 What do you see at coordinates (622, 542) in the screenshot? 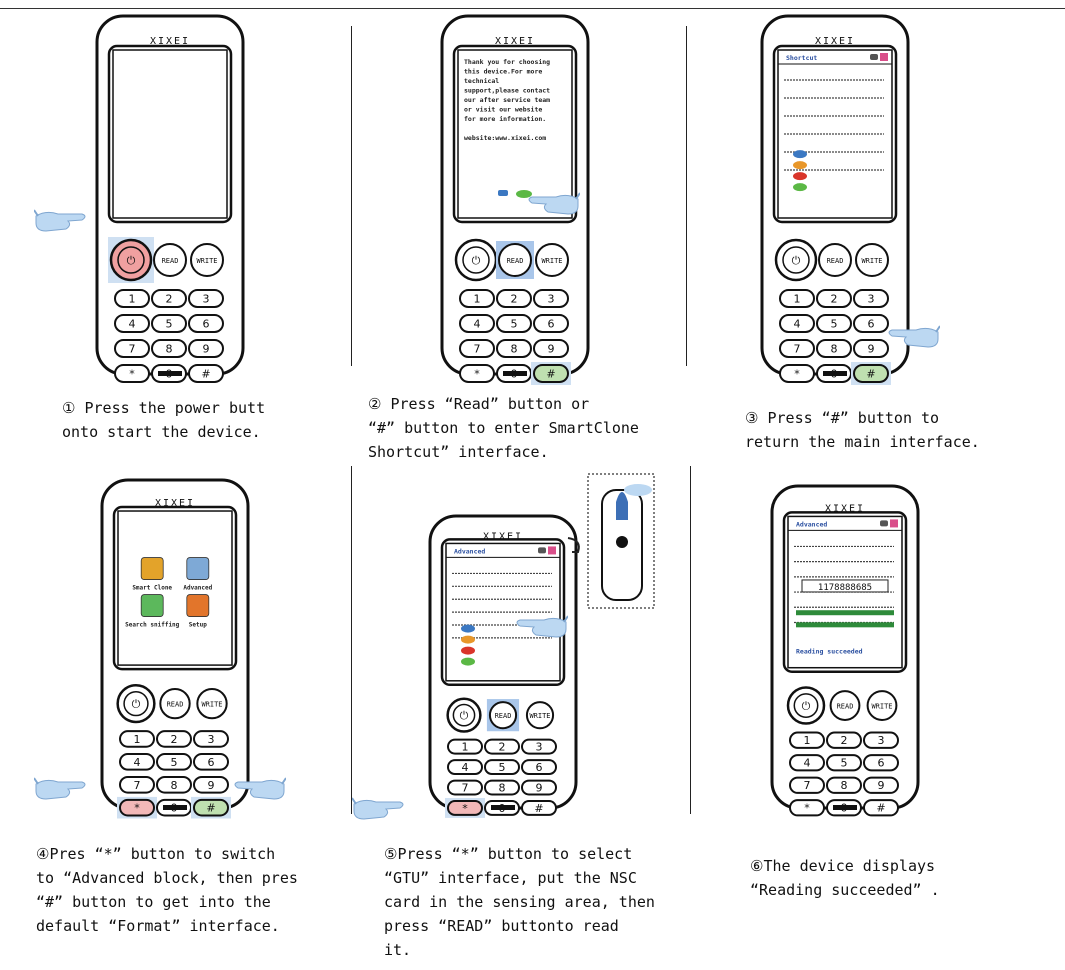
I see `sensor-dot` at bounding box center [622, 542].